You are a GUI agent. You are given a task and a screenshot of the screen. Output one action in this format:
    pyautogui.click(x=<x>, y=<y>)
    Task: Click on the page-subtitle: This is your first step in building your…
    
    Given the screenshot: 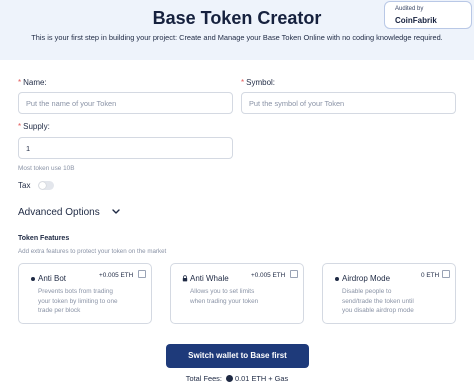 What is the action you would take?
    pyautogui.click(x=237, y=37)
    